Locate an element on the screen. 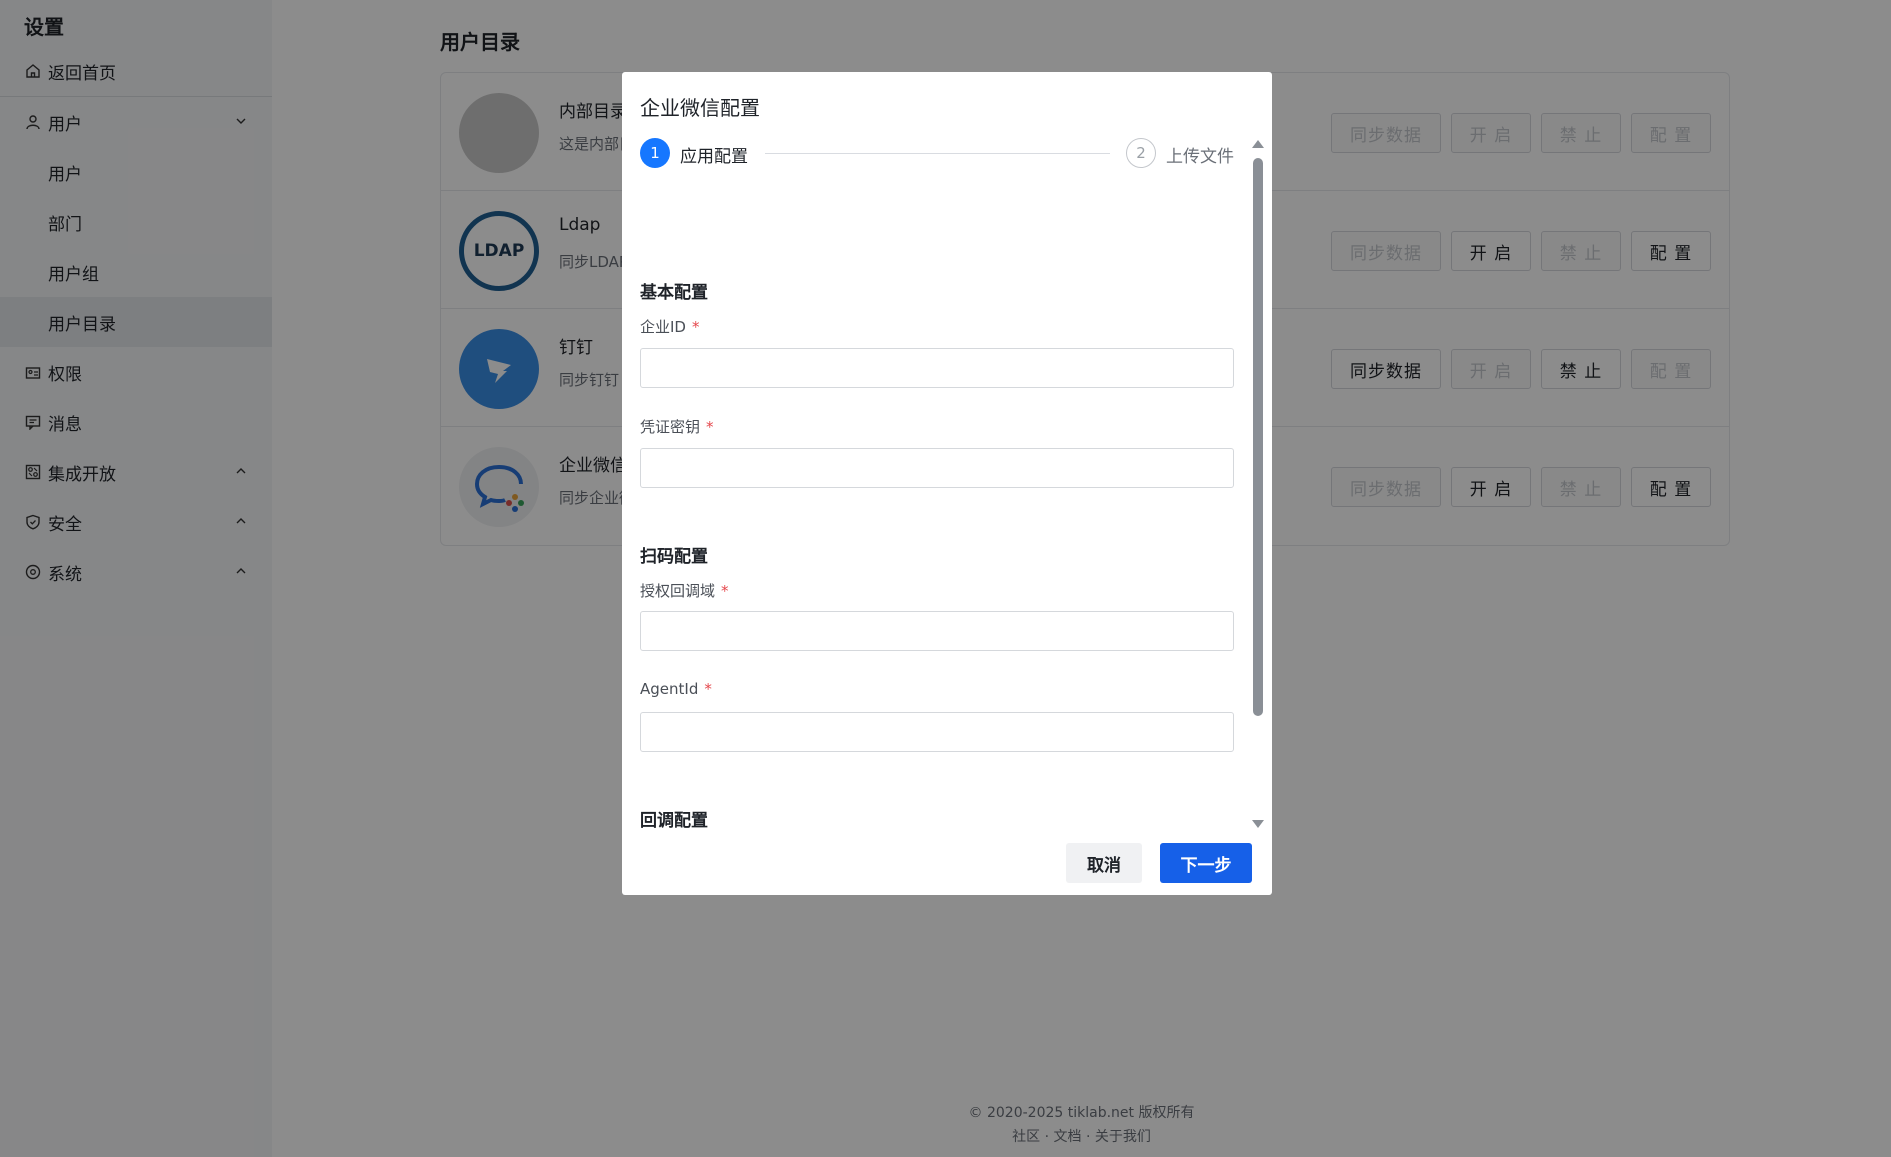 This screenshot has height=1157, width=1891. modal-title: 企业微信配置 is located at coordinates (700, 108).